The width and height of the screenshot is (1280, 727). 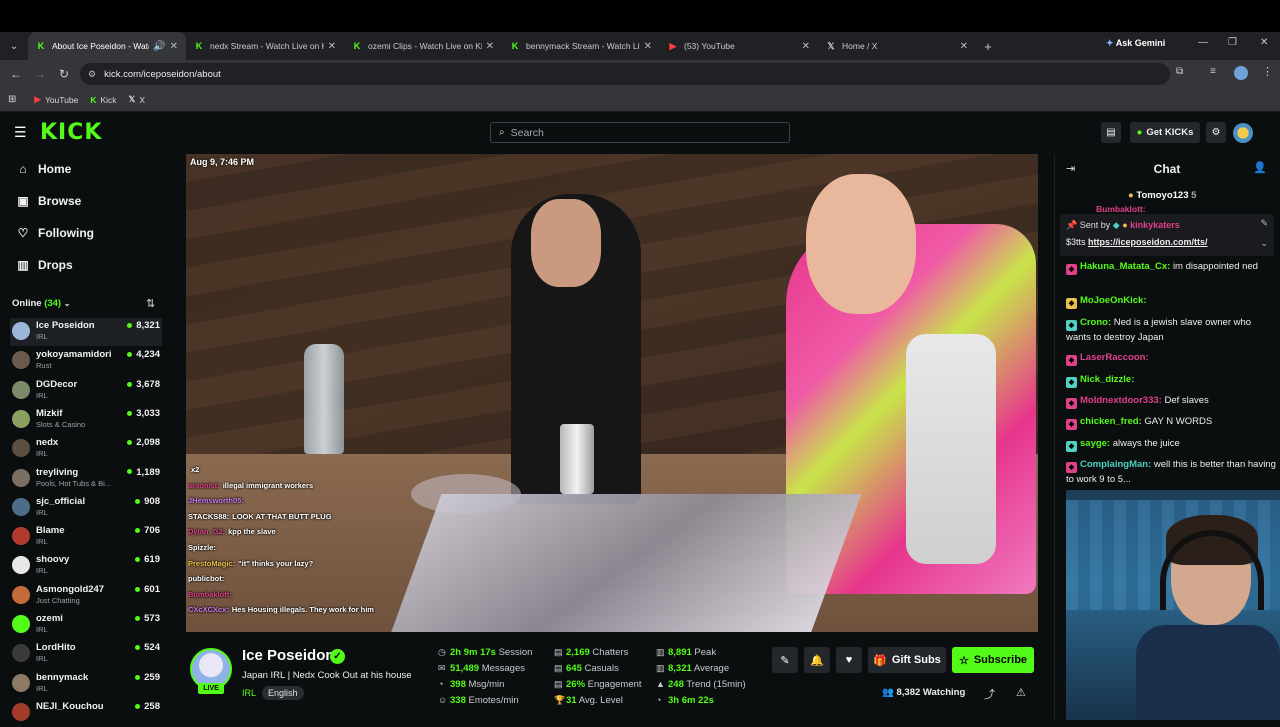 I want to click on tab-about-ice-poseidon: K About Ice Poseidon - Watch 🔊 ✕, so click(x=107, y=46).